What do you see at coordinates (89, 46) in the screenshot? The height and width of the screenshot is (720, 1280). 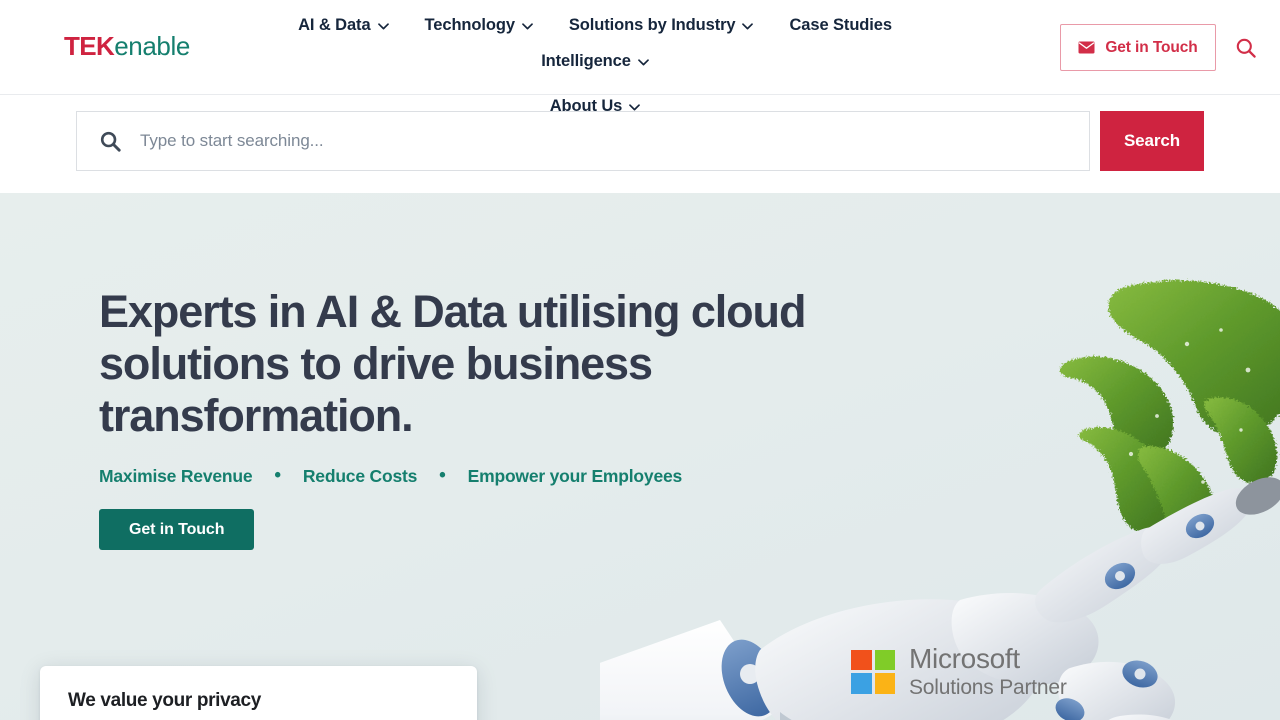 I see `logo-text-primary: TEK` at bounding box center [89, 46].